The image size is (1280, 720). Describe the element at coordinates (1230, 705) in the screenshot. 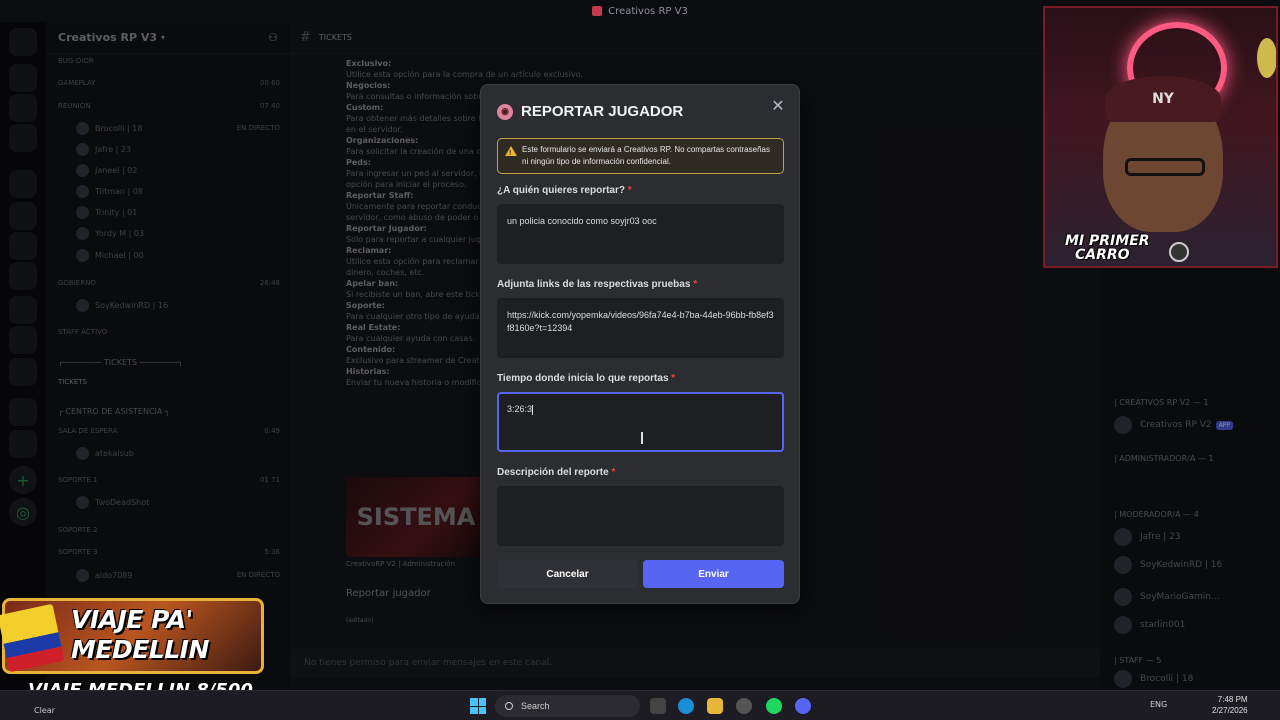

I see `system-clock: 7:48 PM 2/27/2026` at that location.